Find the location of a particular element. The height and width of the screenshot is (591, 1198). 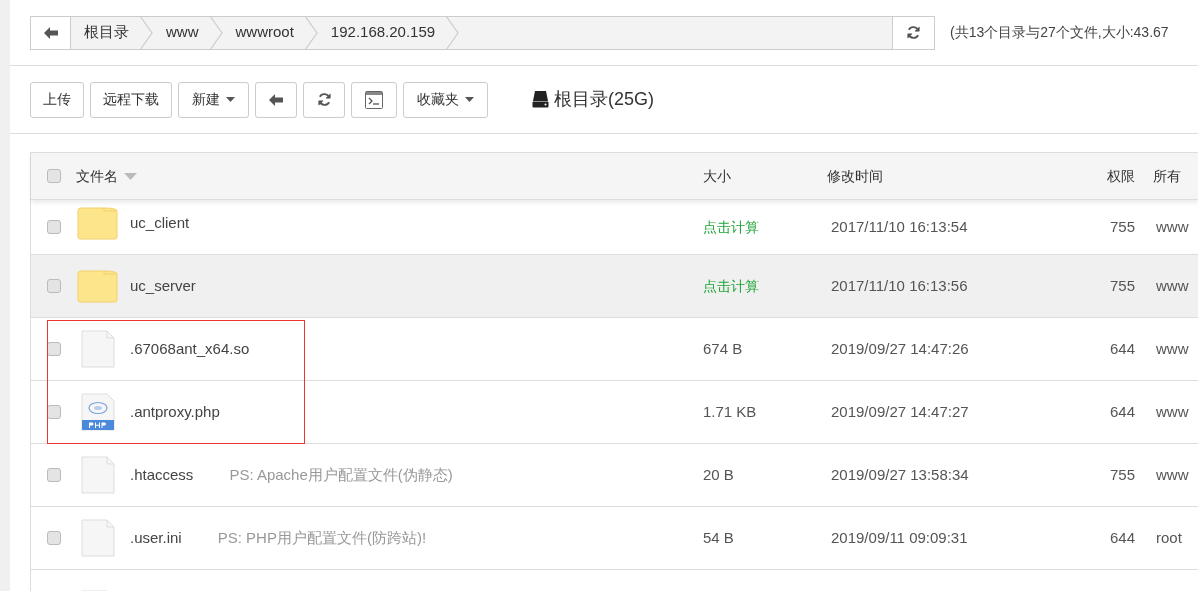

file-note: PS: Apache用户配置文件(伪静态) is located at coordinates (341, 474).